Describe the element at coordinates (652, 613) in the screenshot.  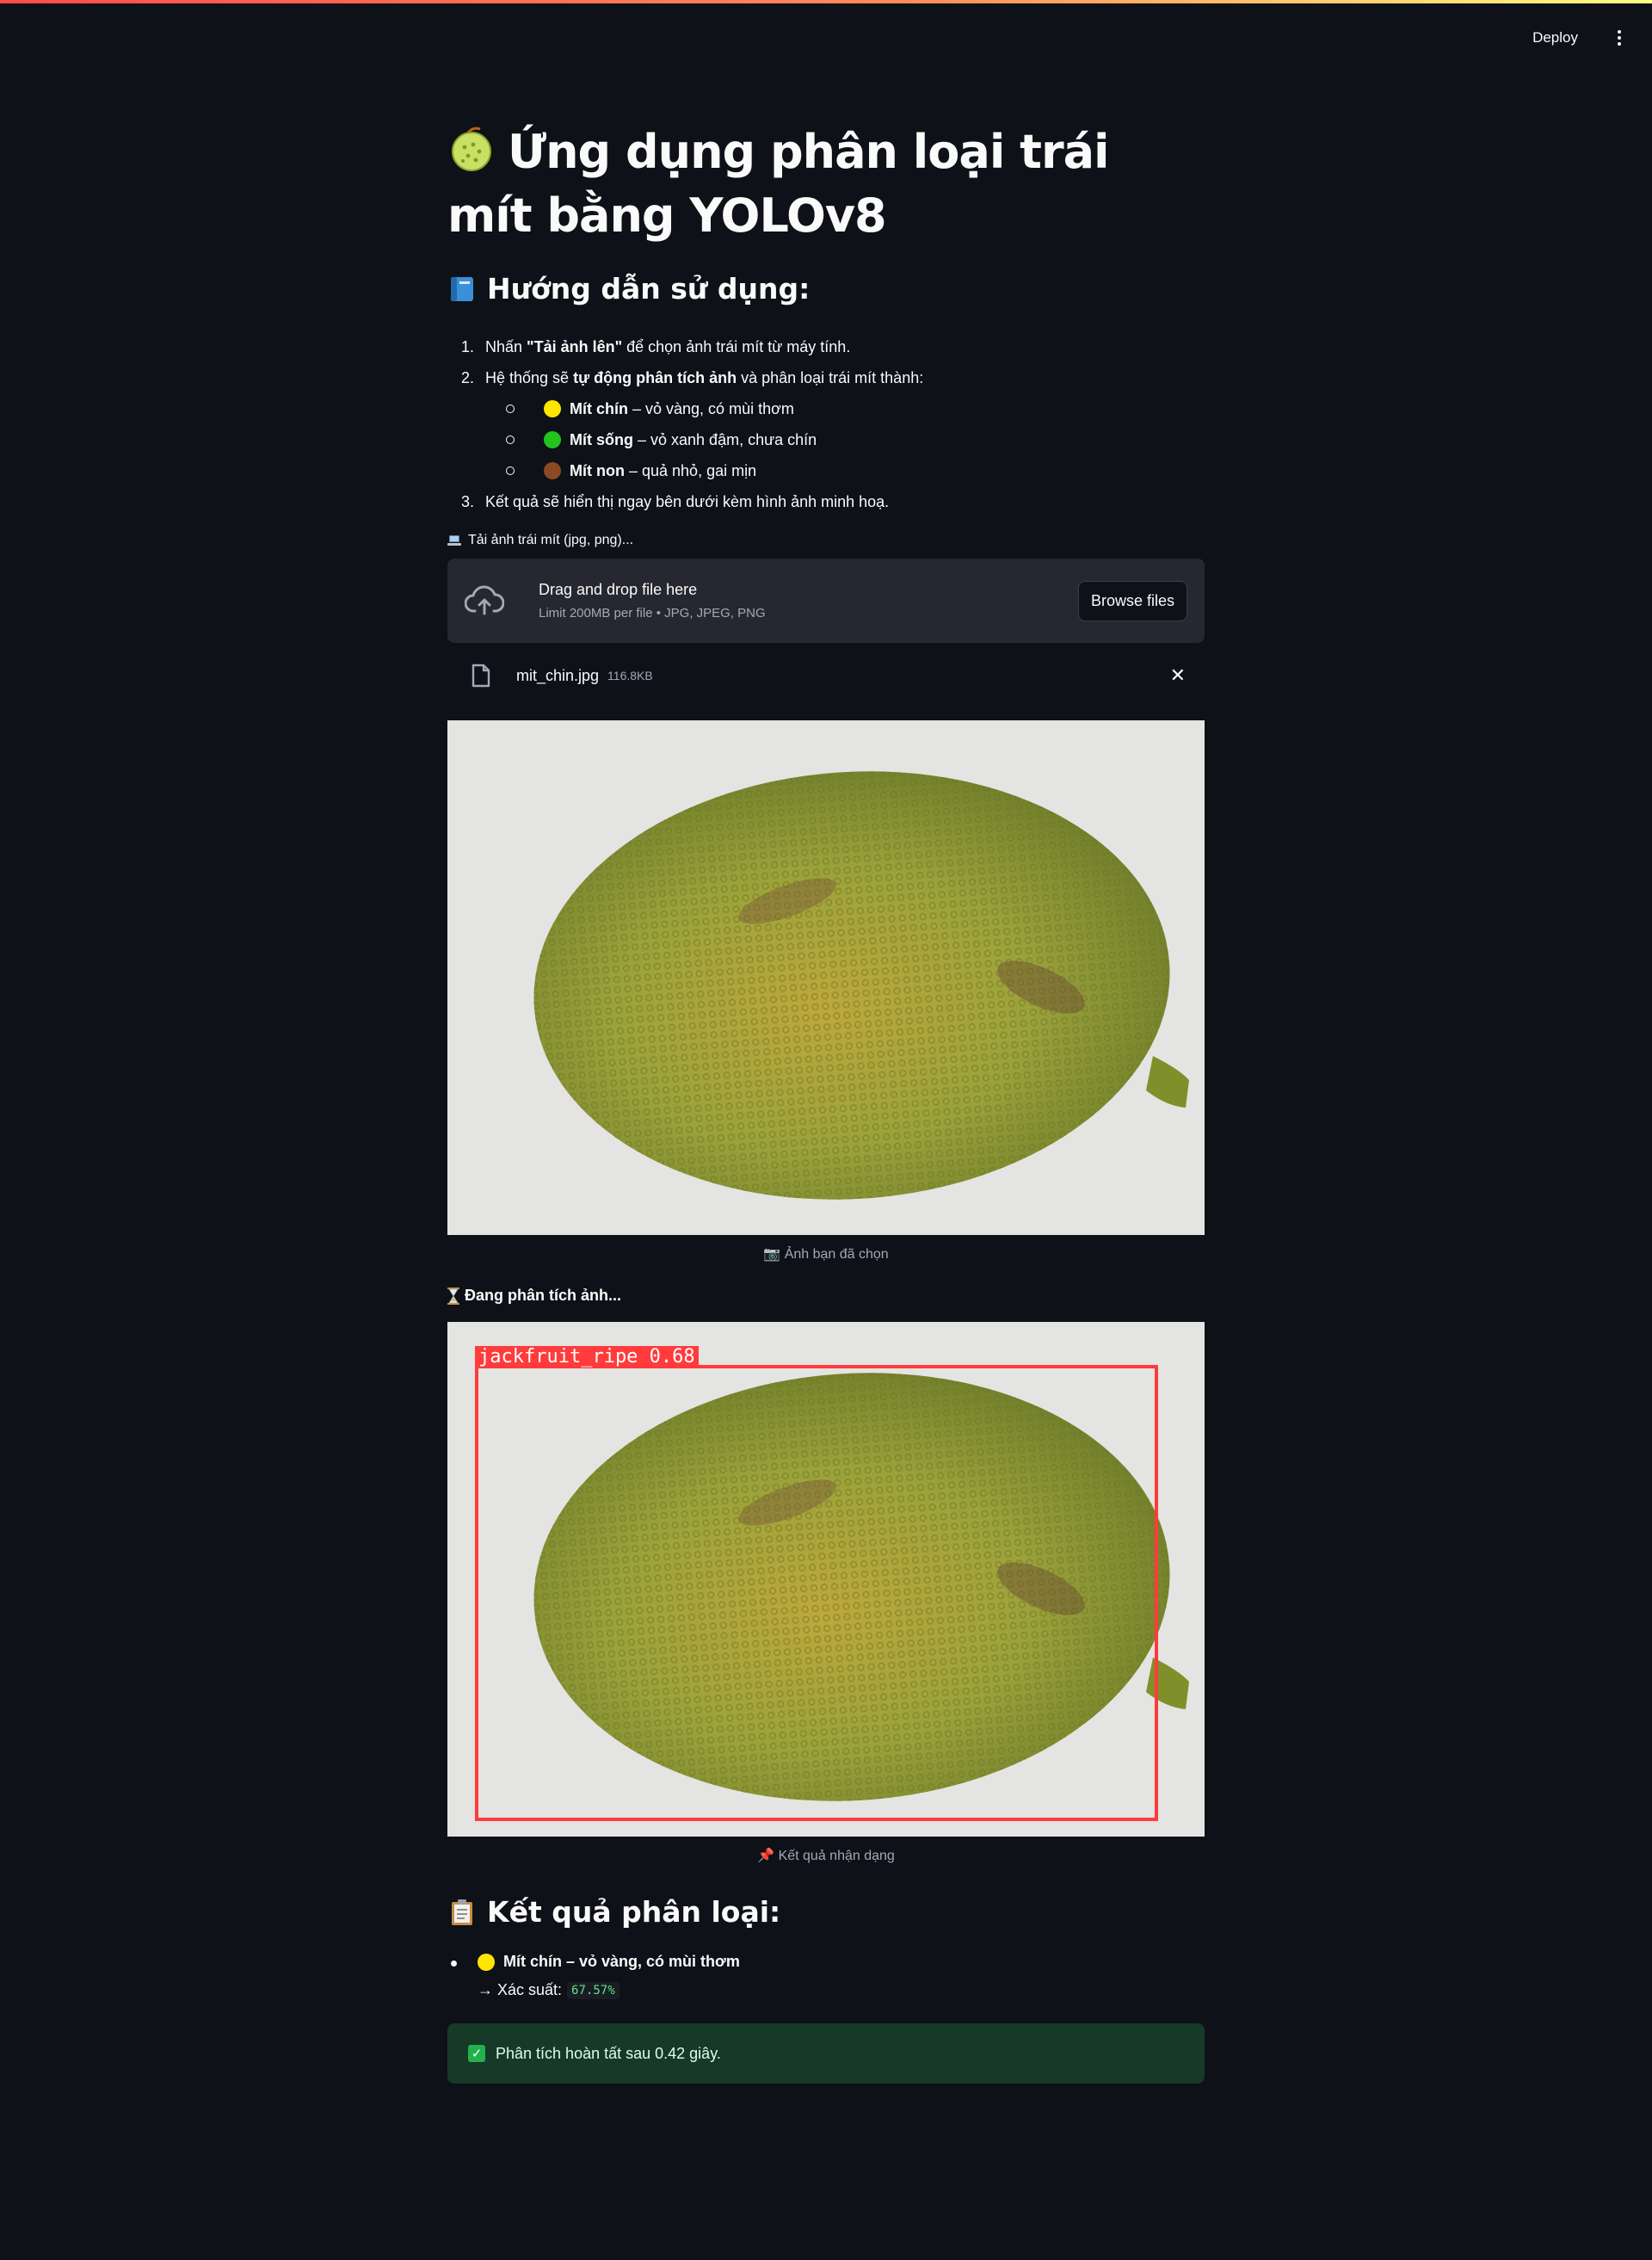
I see `dropzone-limit: Limit 200MB per file • JPG, JPEG, PNG` at that location.